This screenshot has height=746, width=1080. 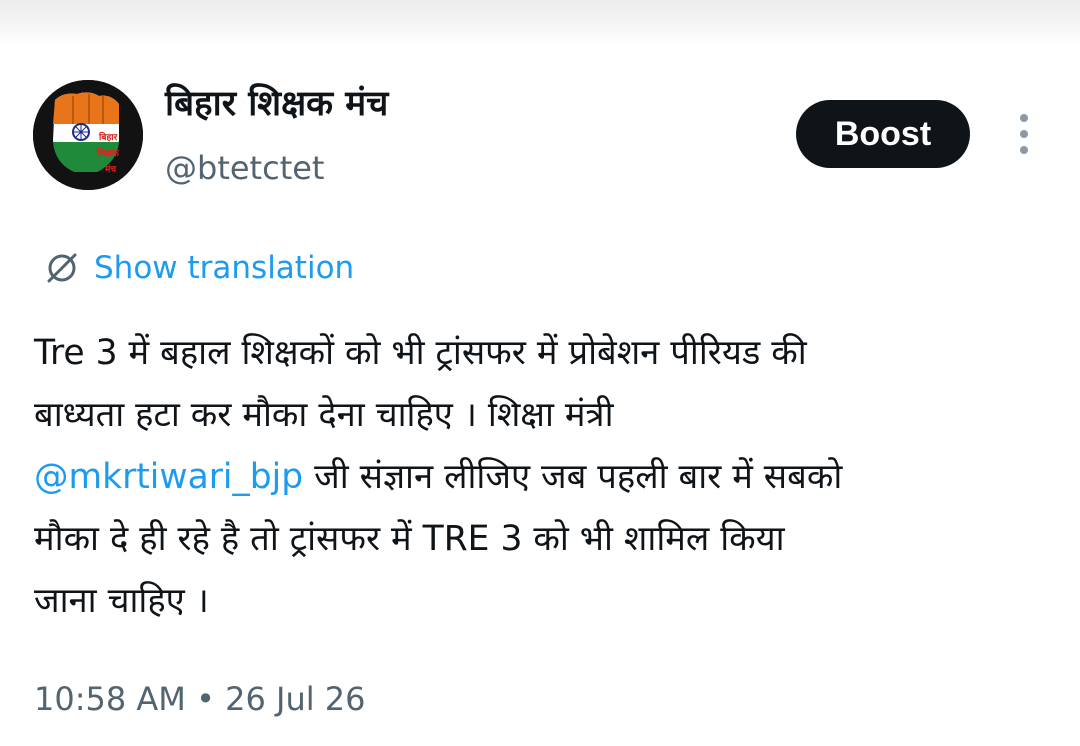 What do you see at coordinates (244, 168) in the screenshot?
I see `user-handle: @btetctet` at bounding box center [244, 168].